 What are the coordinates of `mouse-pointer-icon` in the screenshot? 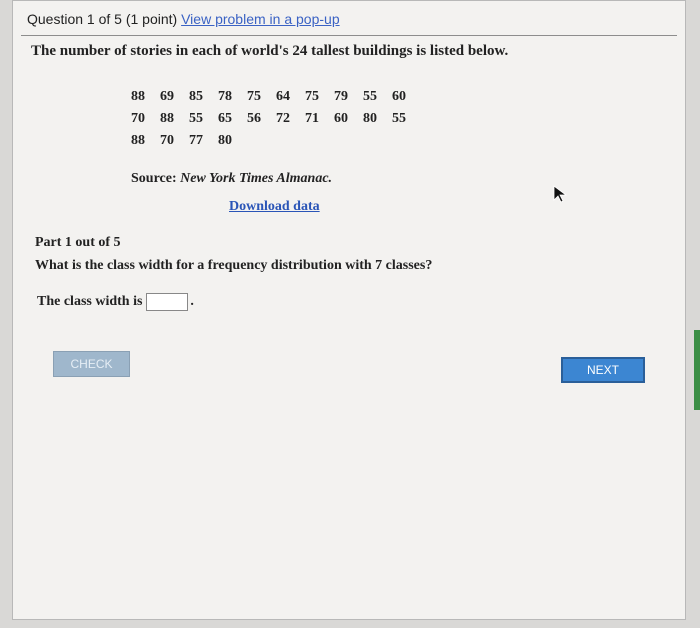 It's located at (560, 194).